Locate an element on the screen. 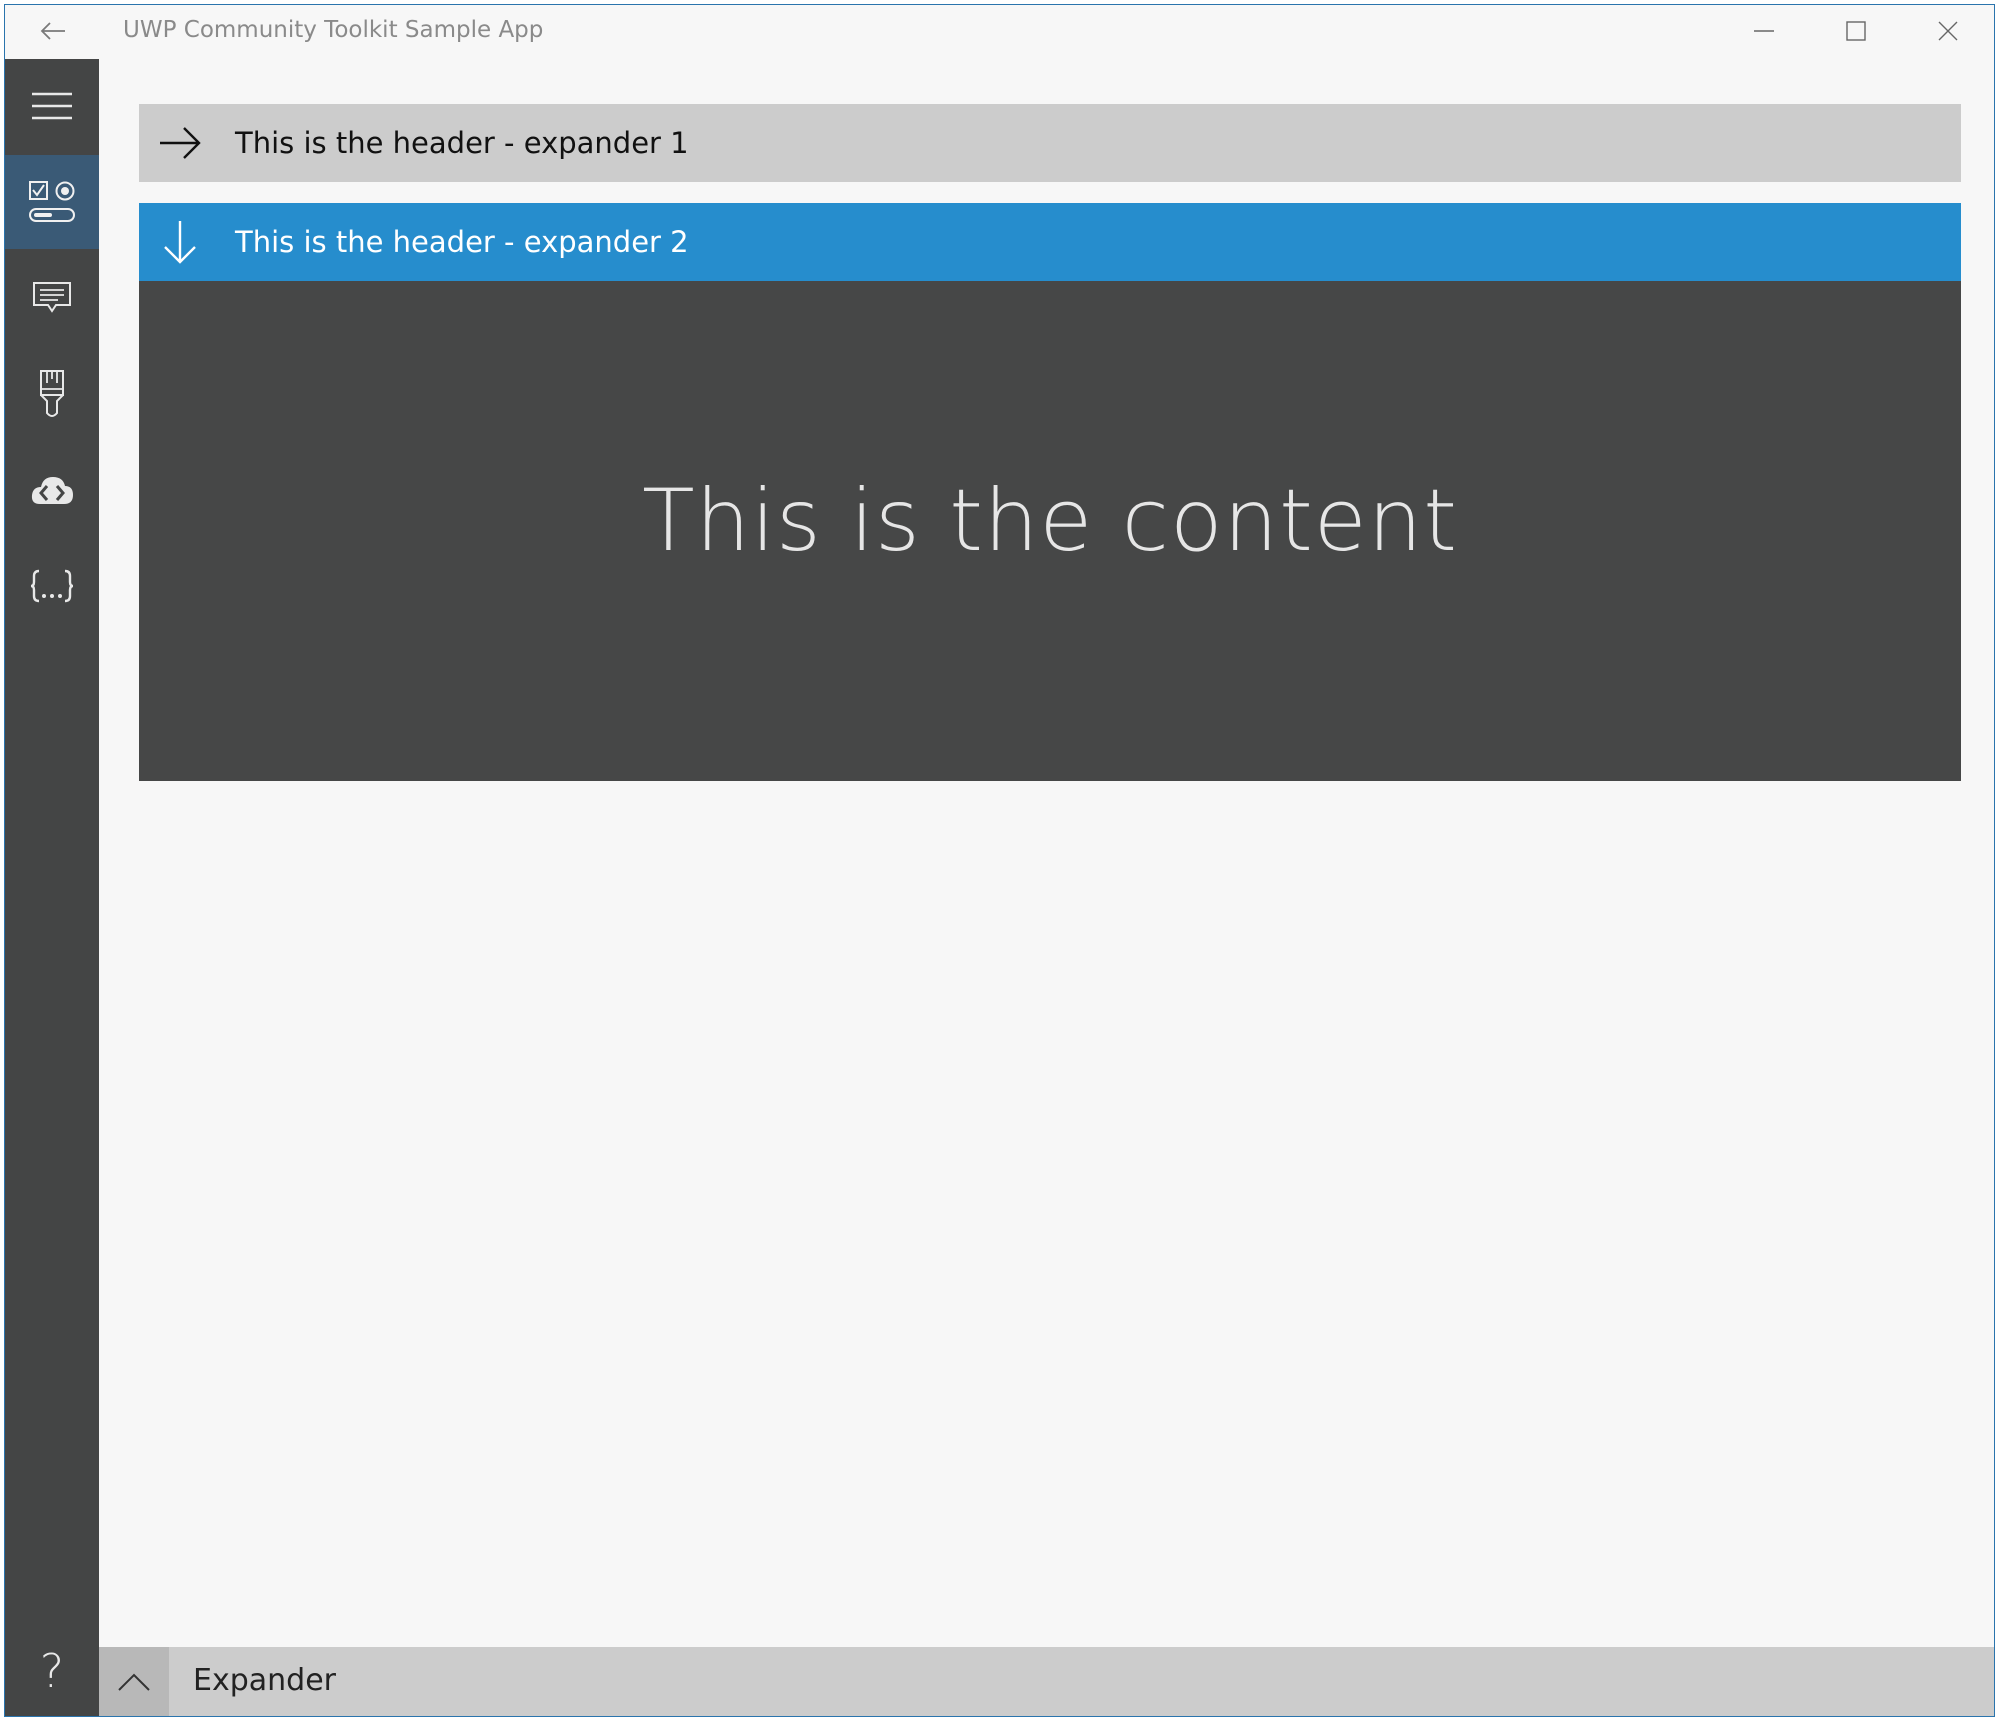 Image resolution: width=1999 pixels, height=1721 pixels. sample-title: Expander is located at coordinates (264, 1680).